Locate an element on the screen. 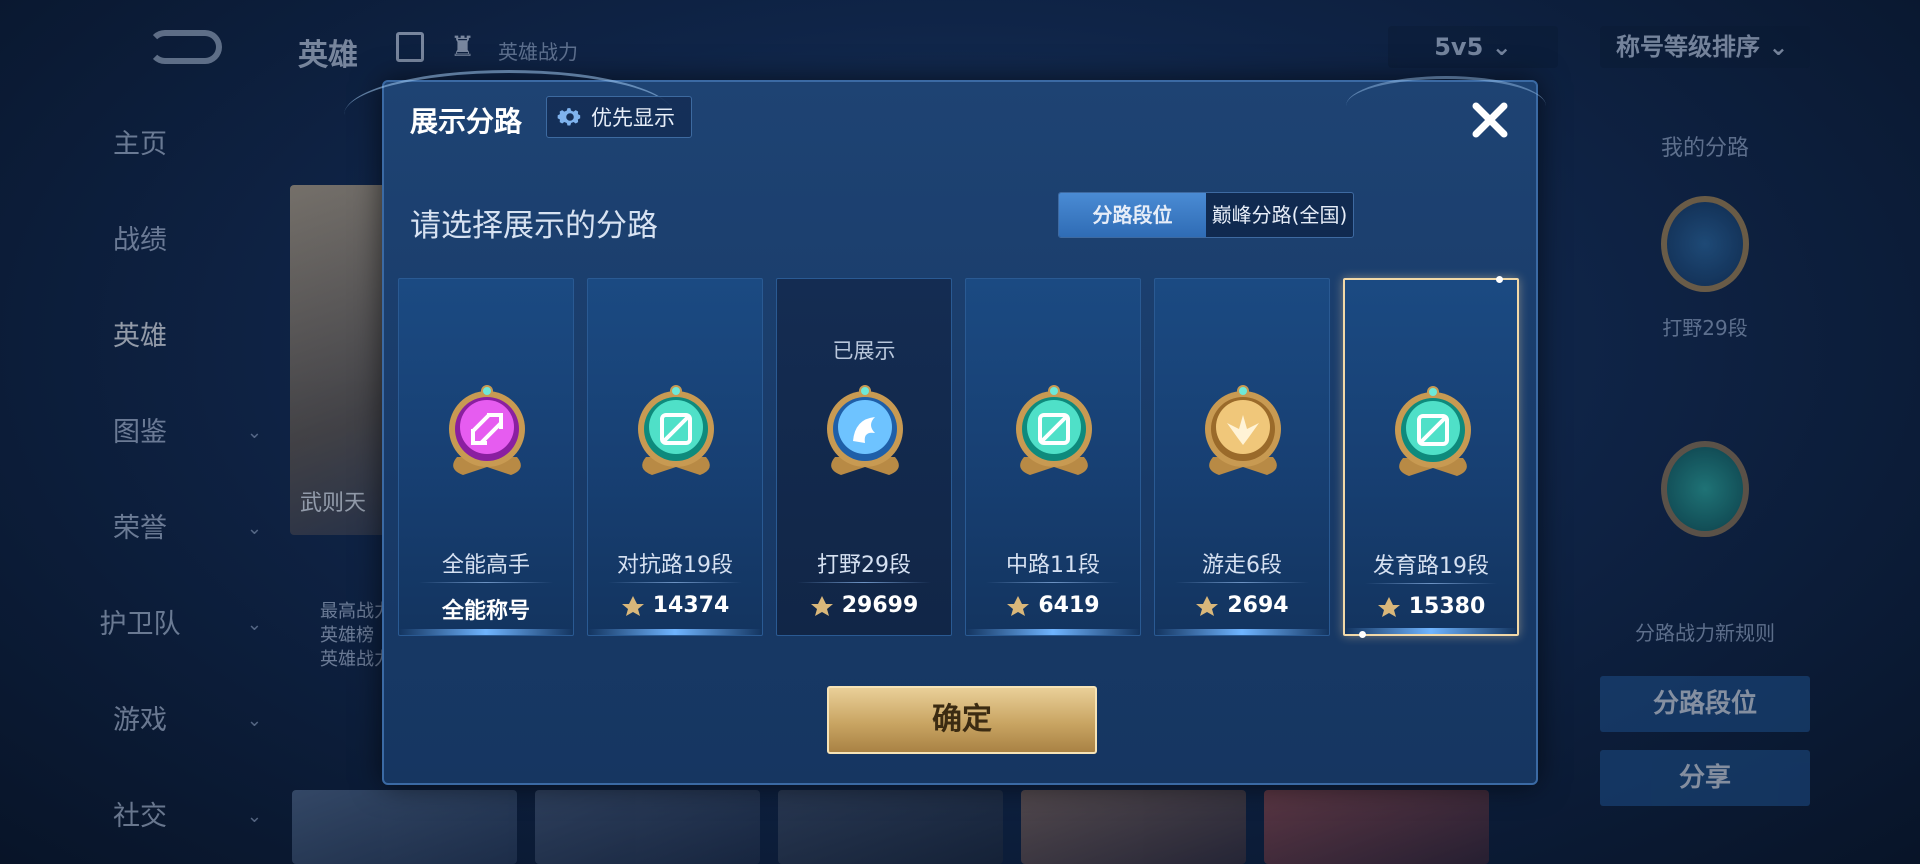 The image size is (1920, 864). sidebar-item: 图鉴 ⌄ is located at coordinates (140, 446).